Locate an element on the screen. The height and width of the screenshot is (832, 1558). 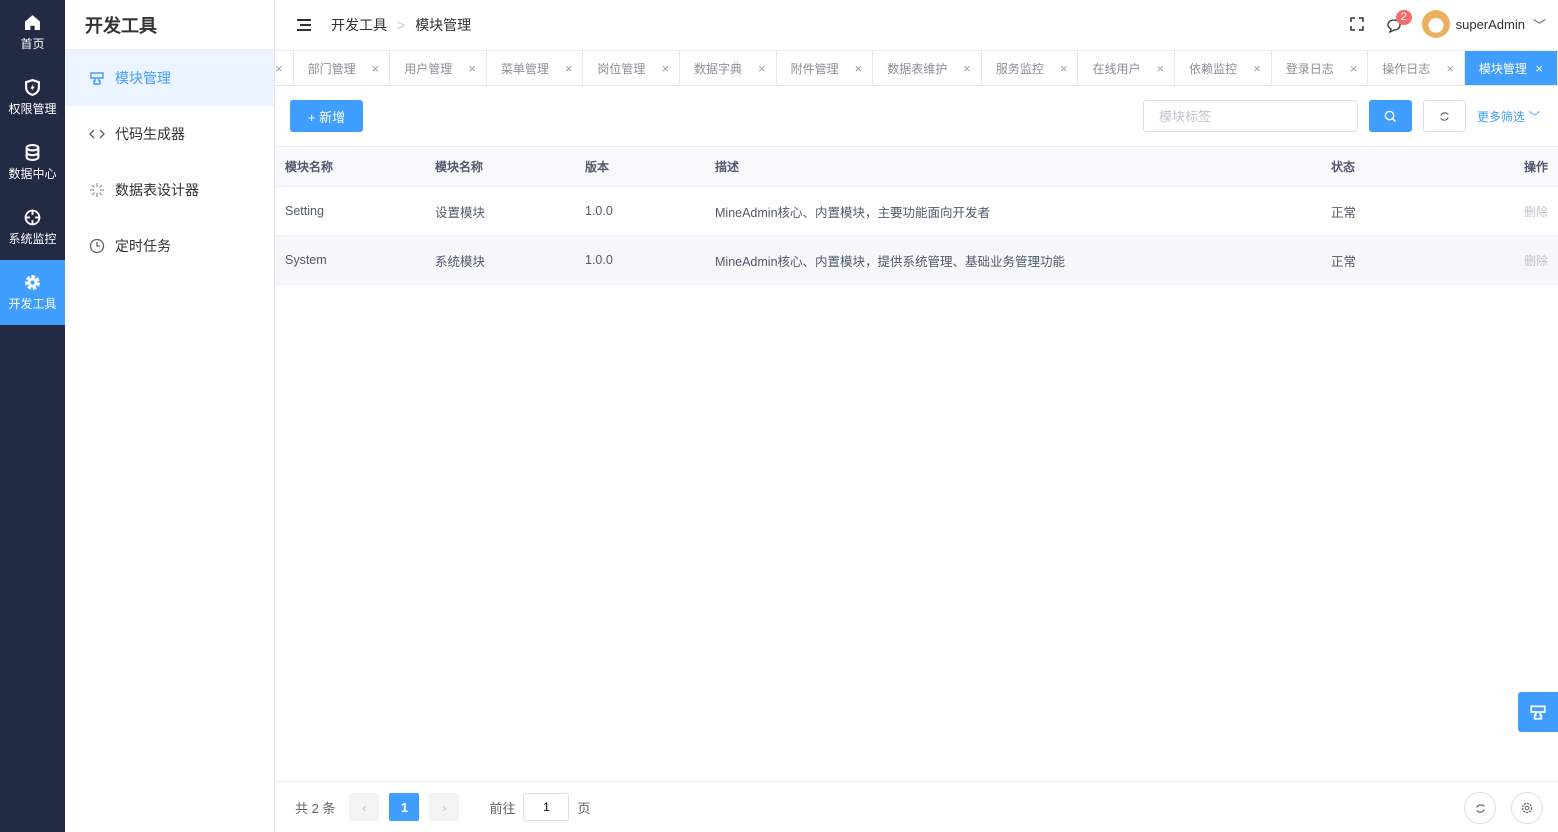
sidebar-item-codegen: 代码生成器 is located at coordinates (169, 134).